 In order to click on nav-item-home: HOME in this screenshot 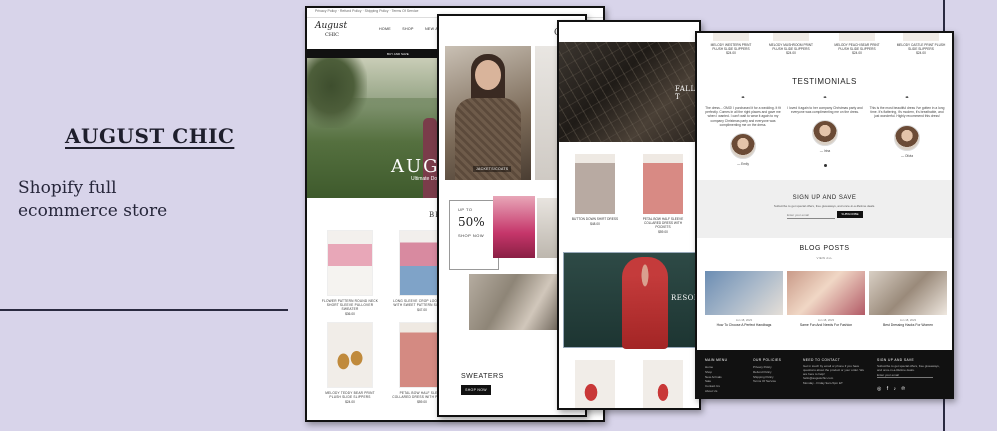, I will do `click(385, 29)`.